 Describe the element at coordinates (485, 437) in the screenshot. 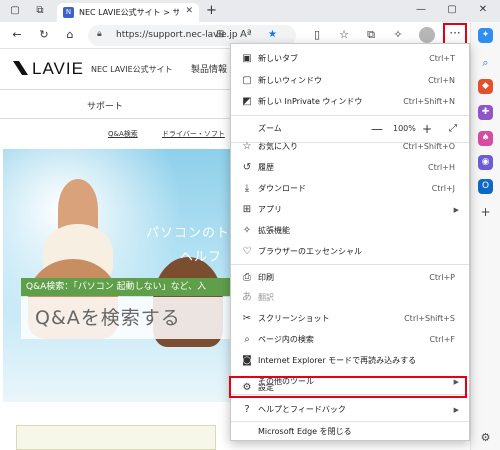

I see `sidebar-settings-icon: ⚙` at that location.